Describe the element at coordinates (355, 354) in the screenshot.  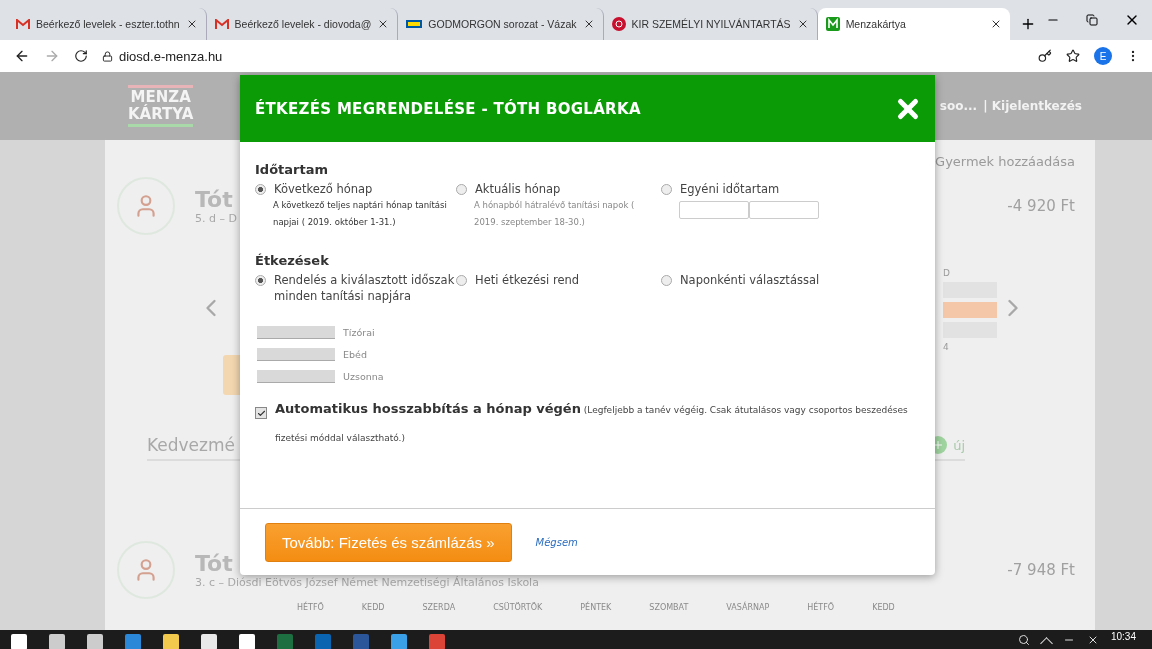
I see `meal-label: Ebéd` at that location.